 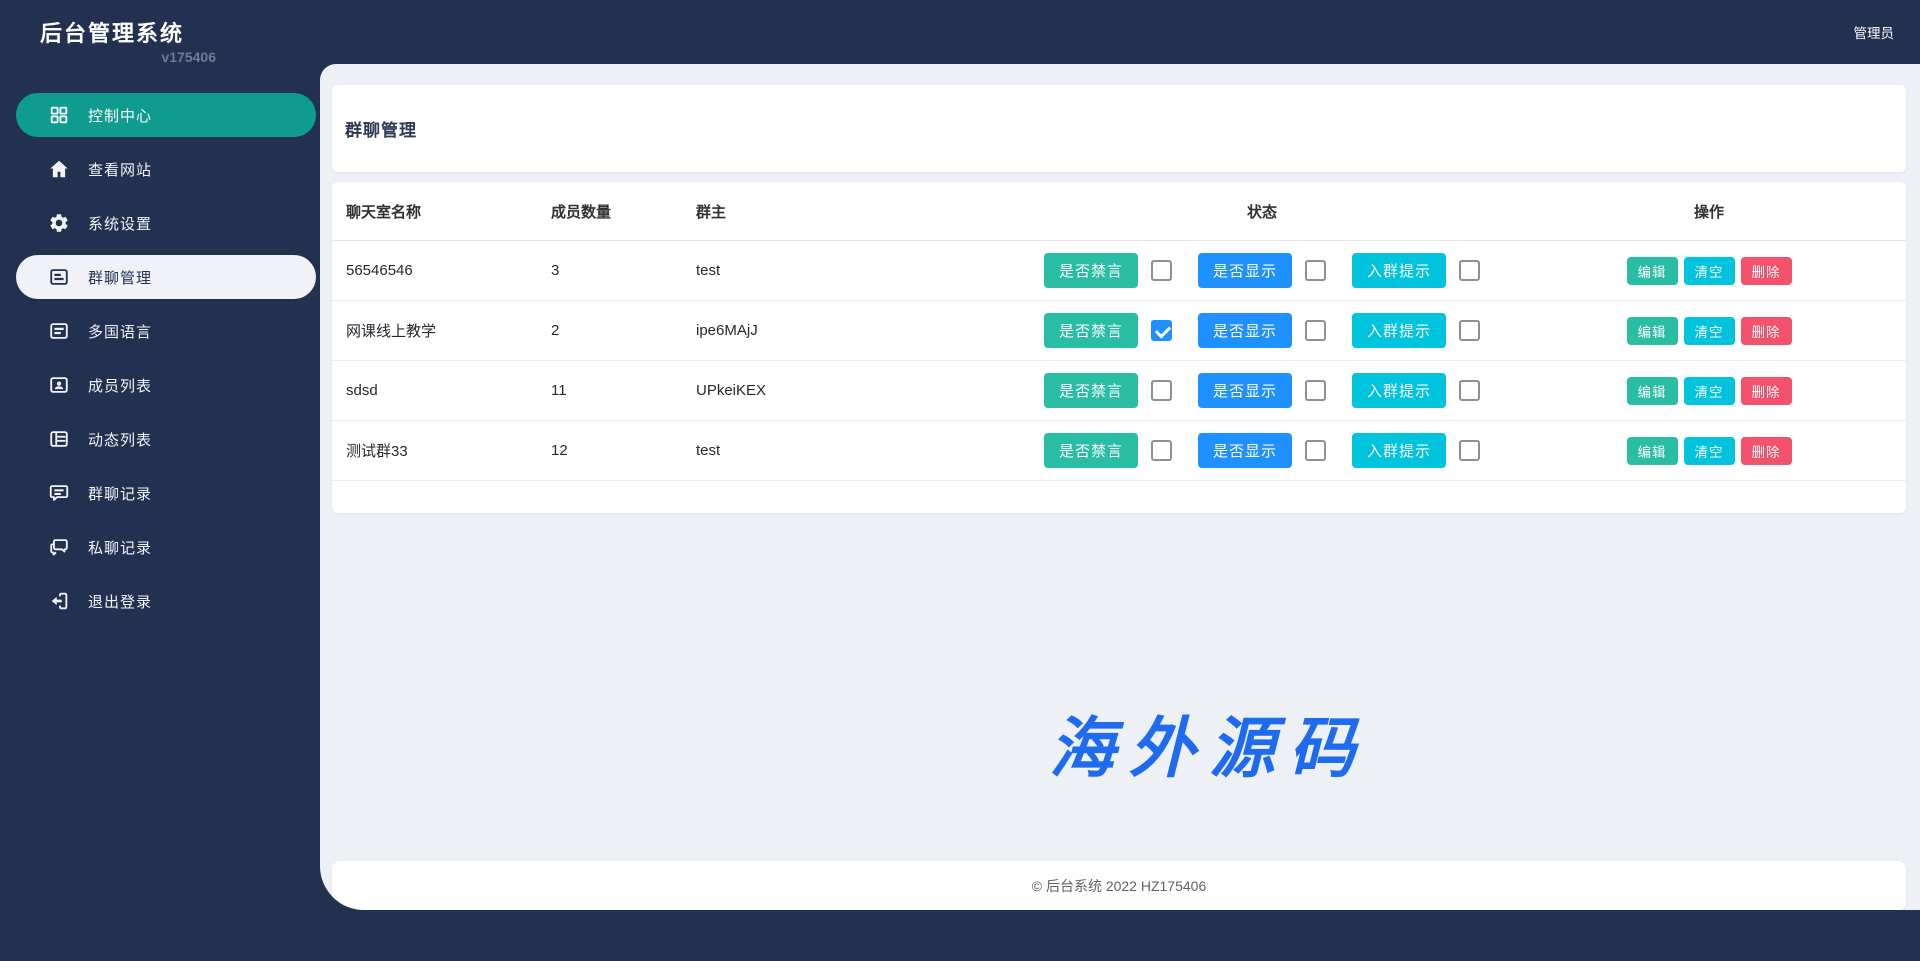 I want to click on chatroom-name-cell: 测试群33, so click(x=434, y=450).